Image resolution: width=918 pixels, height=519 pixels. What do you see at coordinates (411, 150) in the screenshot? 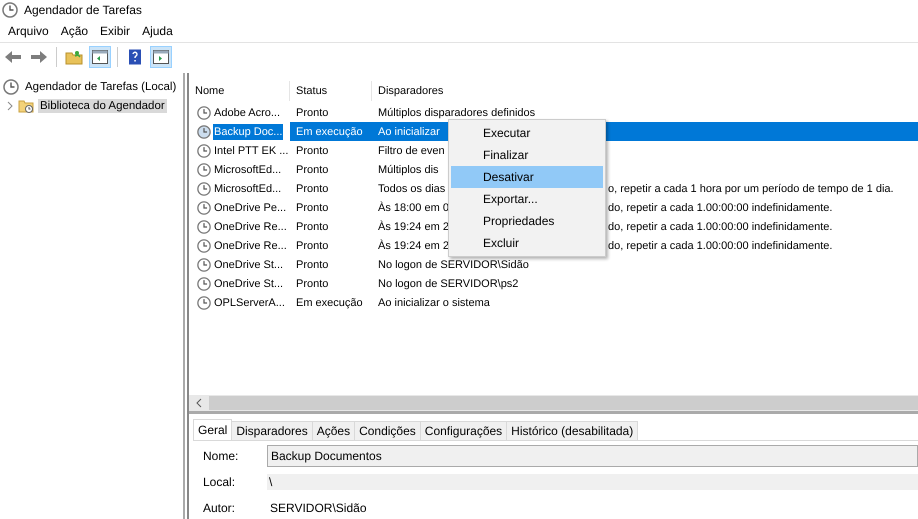
I see `table-cell: Filtro de even` at bounding box center [411, 150].